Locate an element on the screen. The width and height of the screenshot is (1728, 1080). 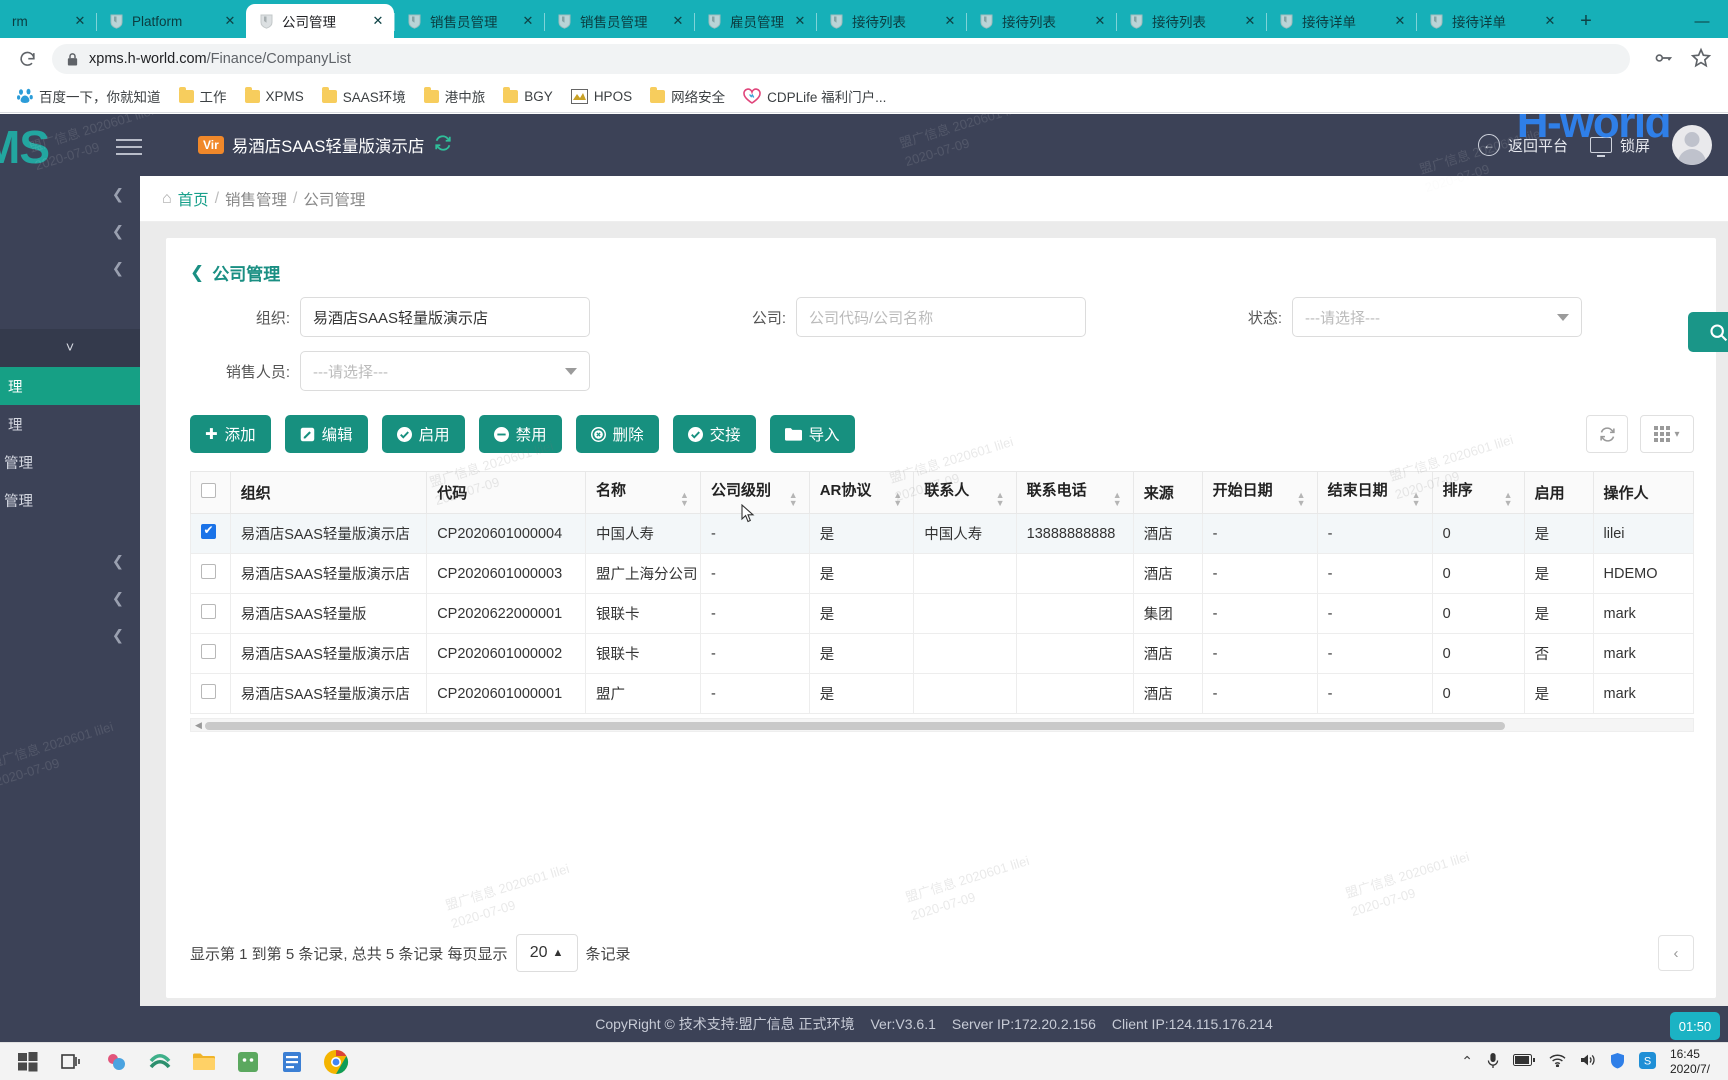
bookmark-item: HPOS is located at coordinates (601, 96).